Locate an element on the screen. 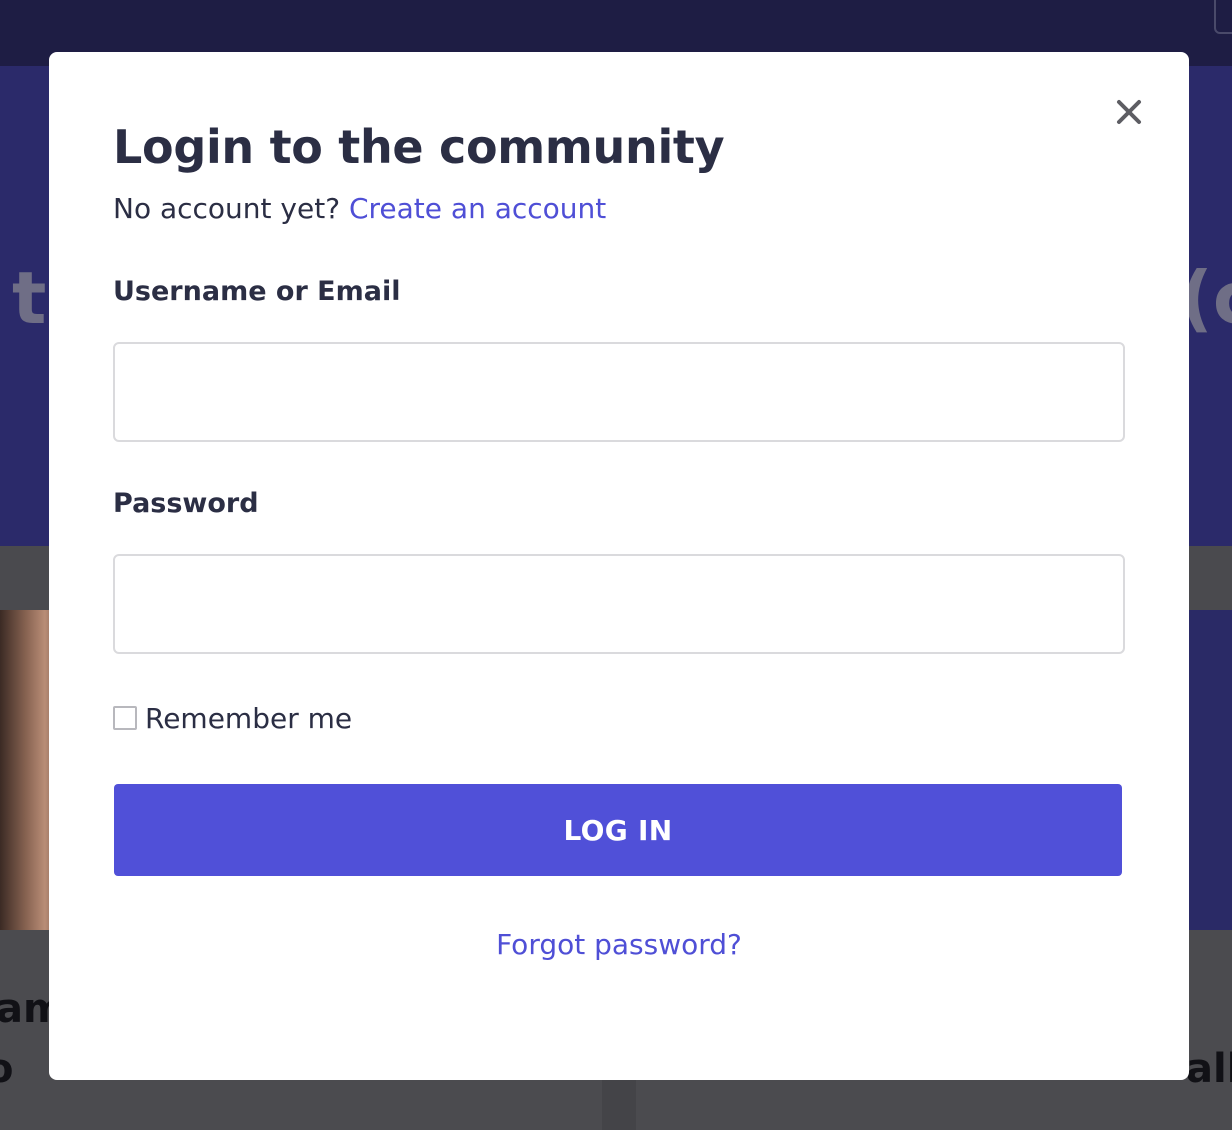 This screenshot has width=1232, height=1130. username-label: Username or Email is located at coordinates (257, 291).